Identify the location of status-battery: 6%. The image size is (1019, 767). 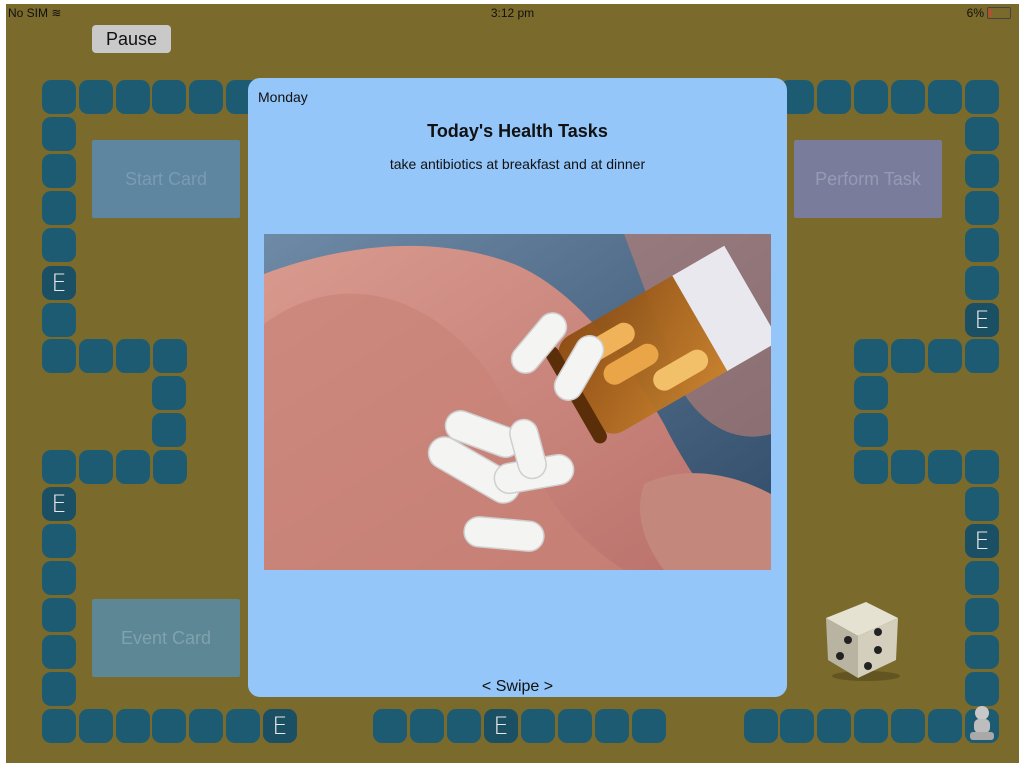
(989, 13).